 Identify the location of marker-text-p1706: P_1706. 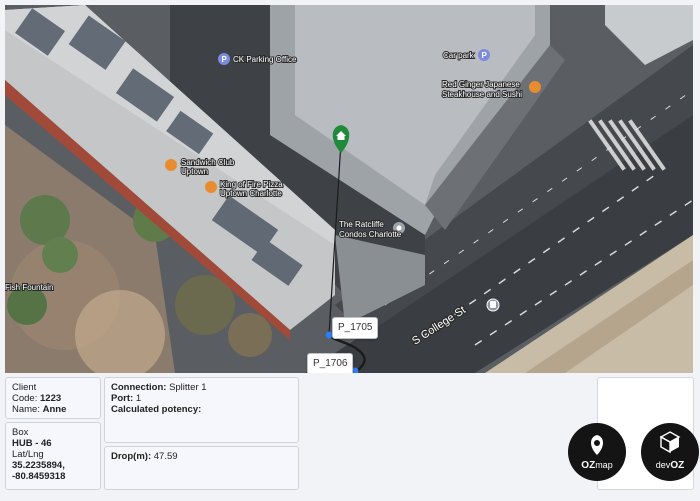
(330, 363).